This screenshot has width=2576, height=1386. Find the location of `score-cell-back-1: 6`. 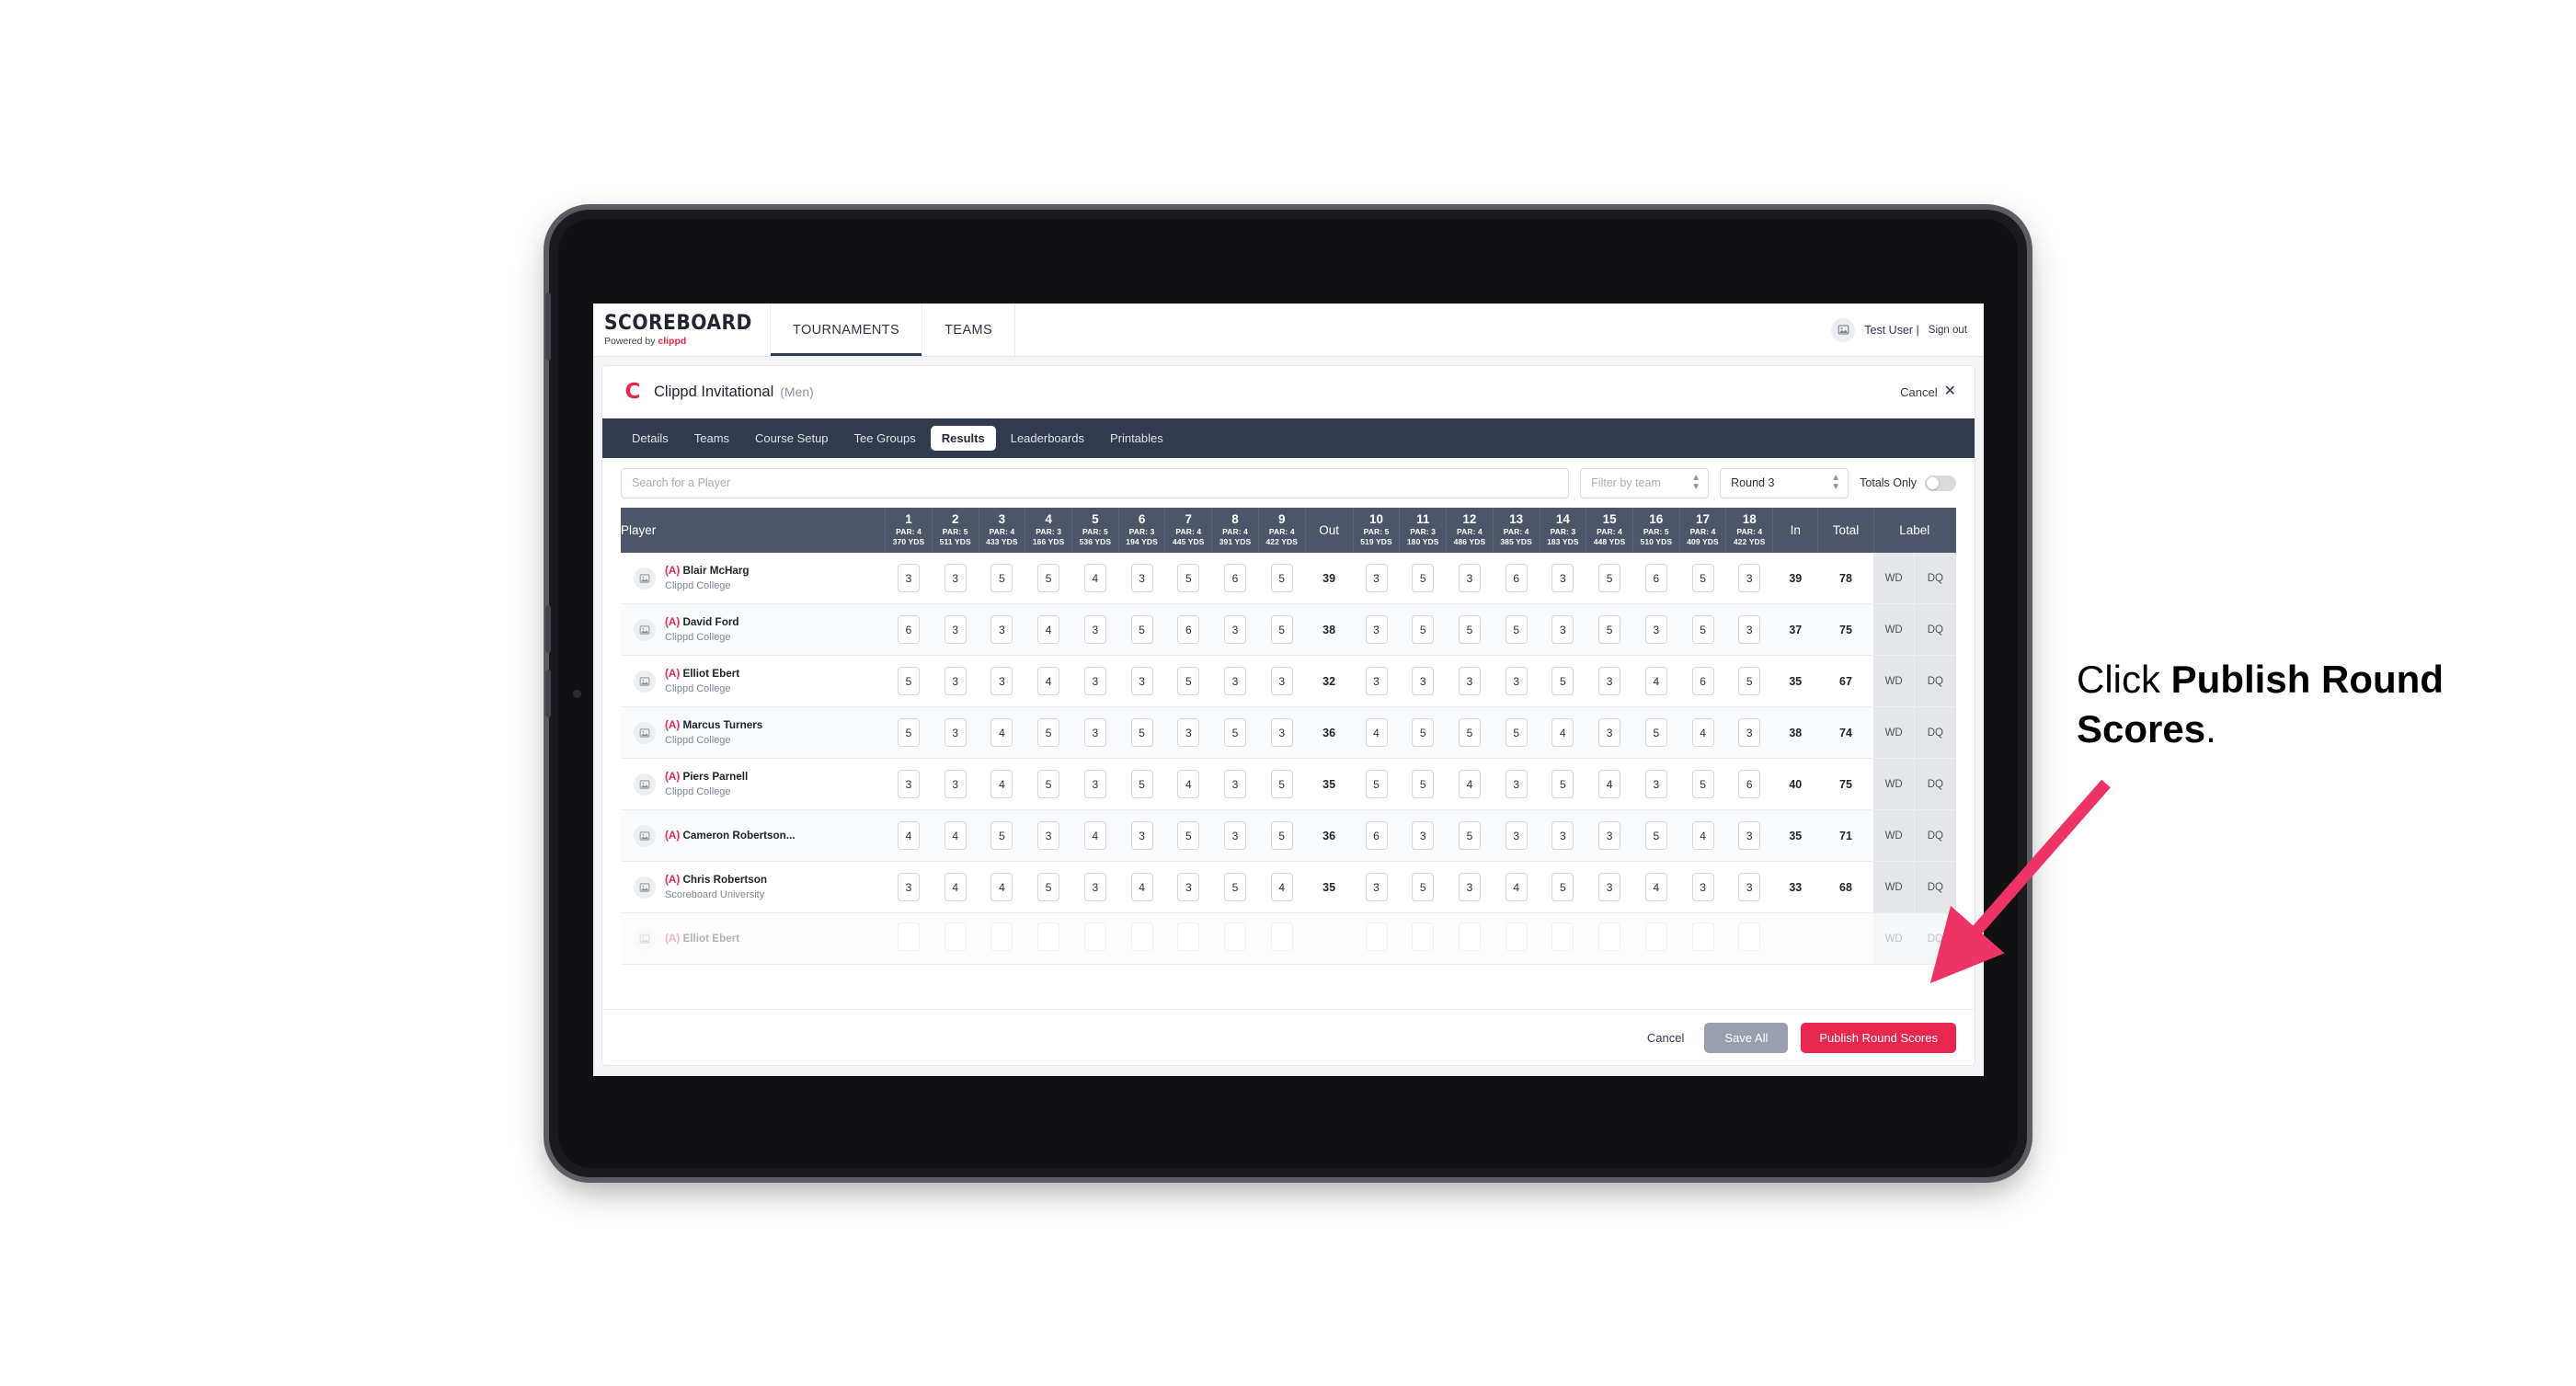

score-cell-back-1: 6 is located at coordinates (1376, 836).